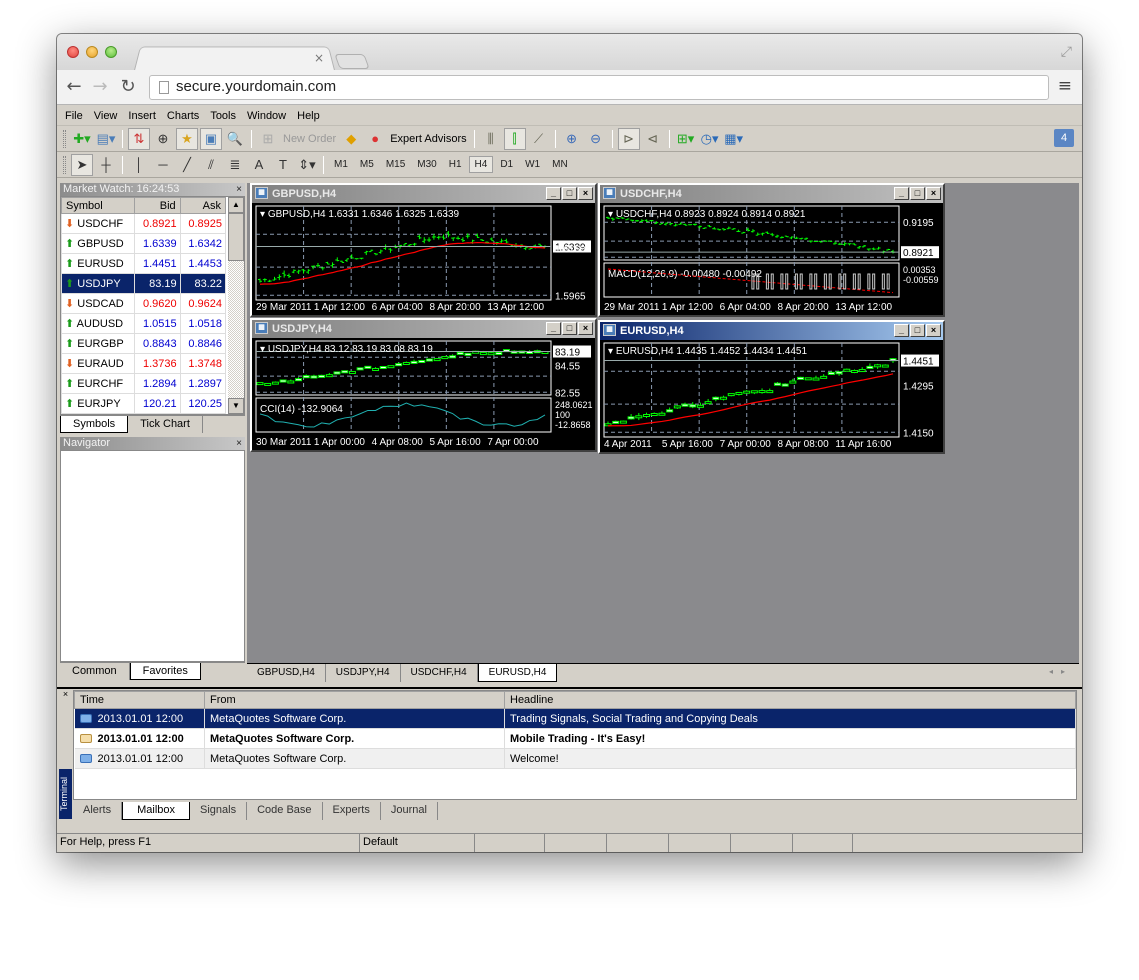  What do you see at coordinates (599, 87) in the screenshot?
I see `address-bar: secure.yourdomain.com` at bounding box center [599, 87].